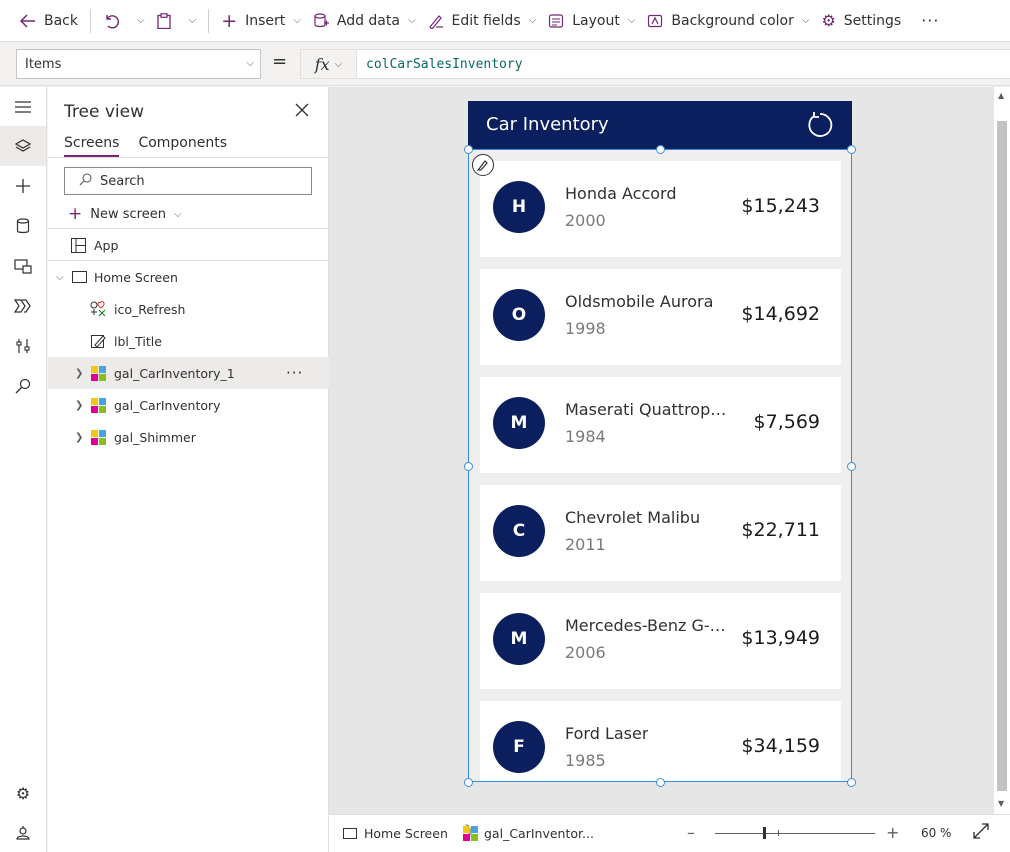  I want to click on tab-screens: Screens, so click(92, 146).